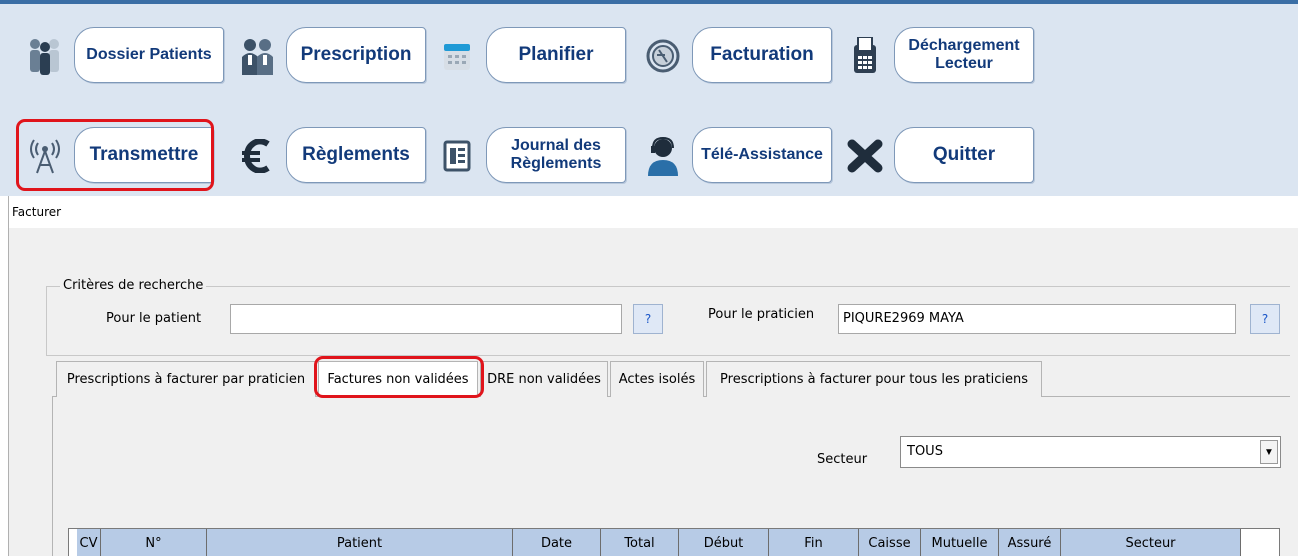 This screenshot has width=1298, height=556. I want to click on calendar-icon, so click(457, 56).